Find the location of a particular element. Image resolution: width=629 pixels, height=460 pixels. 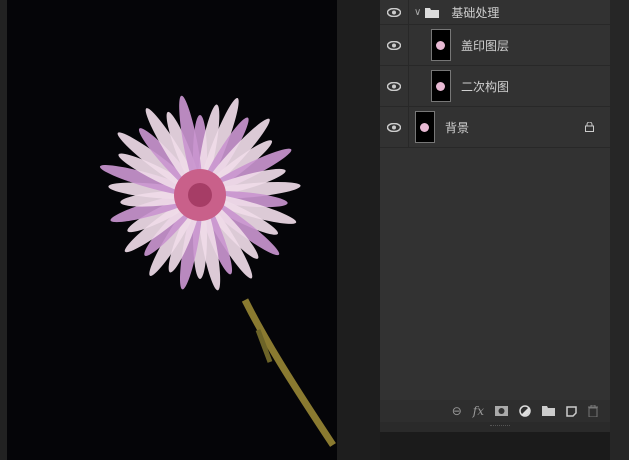

new-layer-icon is located at coordinates (571, 411).